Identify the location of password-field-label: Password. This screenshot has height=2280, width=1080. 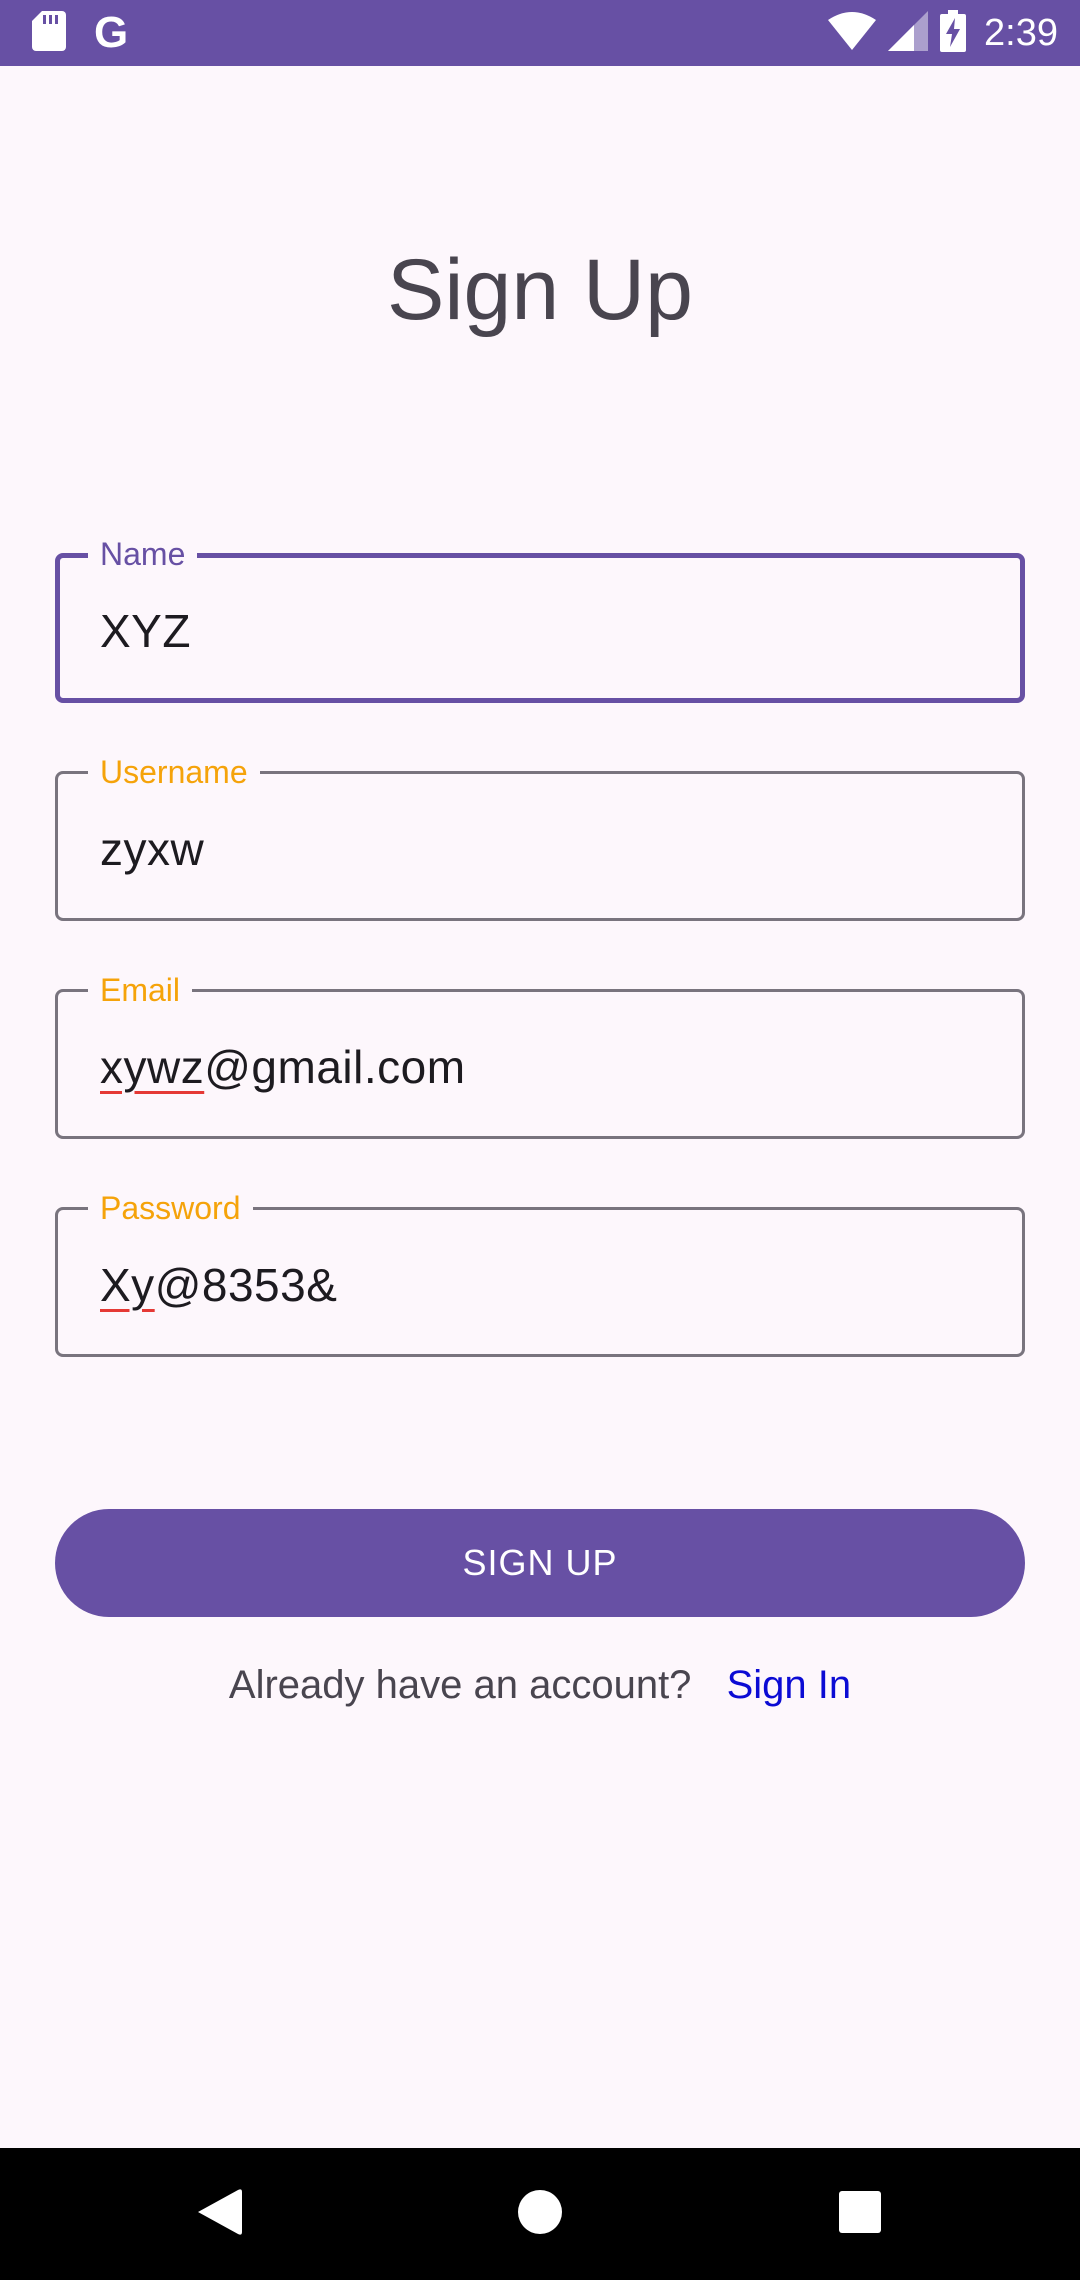
(170, 1208).